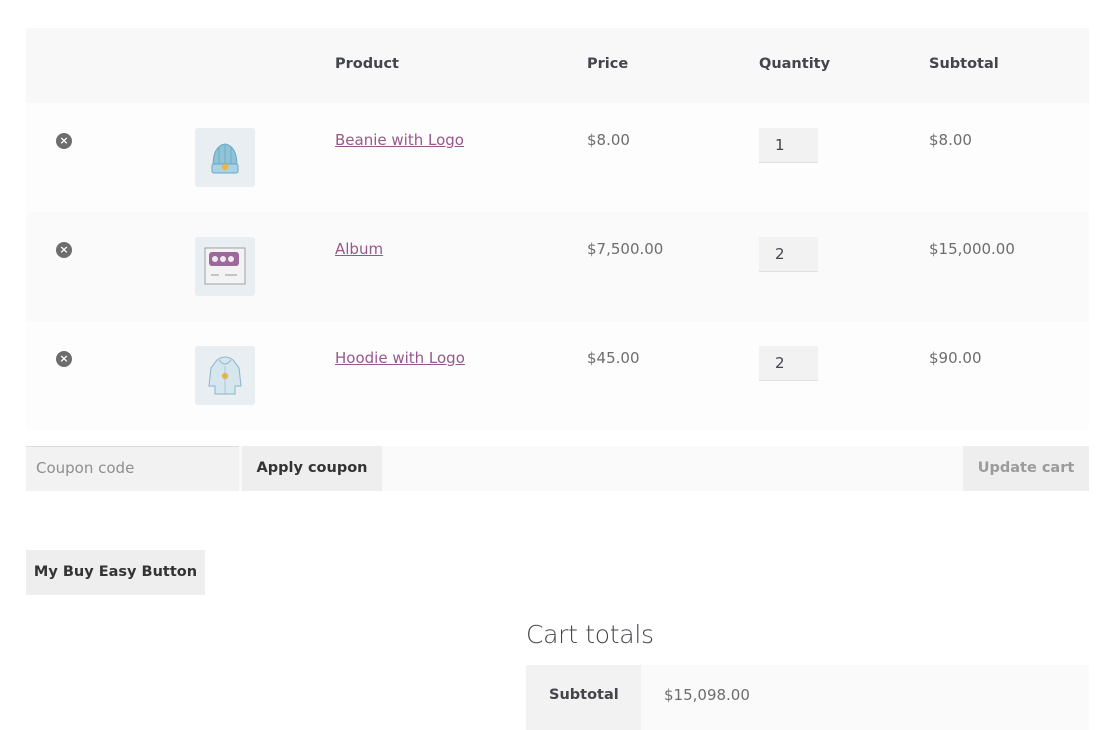 The width and height of the screenshot is (1117, 730). I want to click on header-quantity: Quantity, so click(795, 64).